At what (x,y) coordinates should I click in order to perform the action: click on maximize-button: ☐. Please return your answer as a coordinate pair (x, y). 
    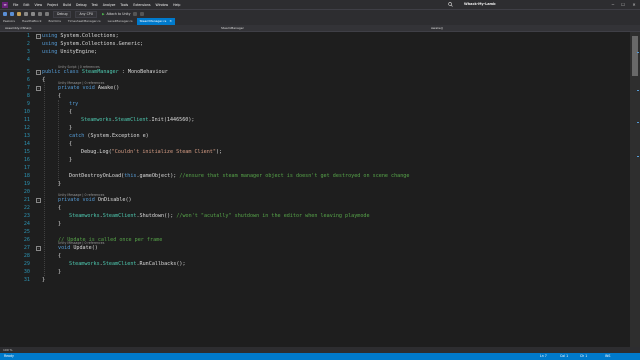
    Looking at the image, I should click on (623, 4).